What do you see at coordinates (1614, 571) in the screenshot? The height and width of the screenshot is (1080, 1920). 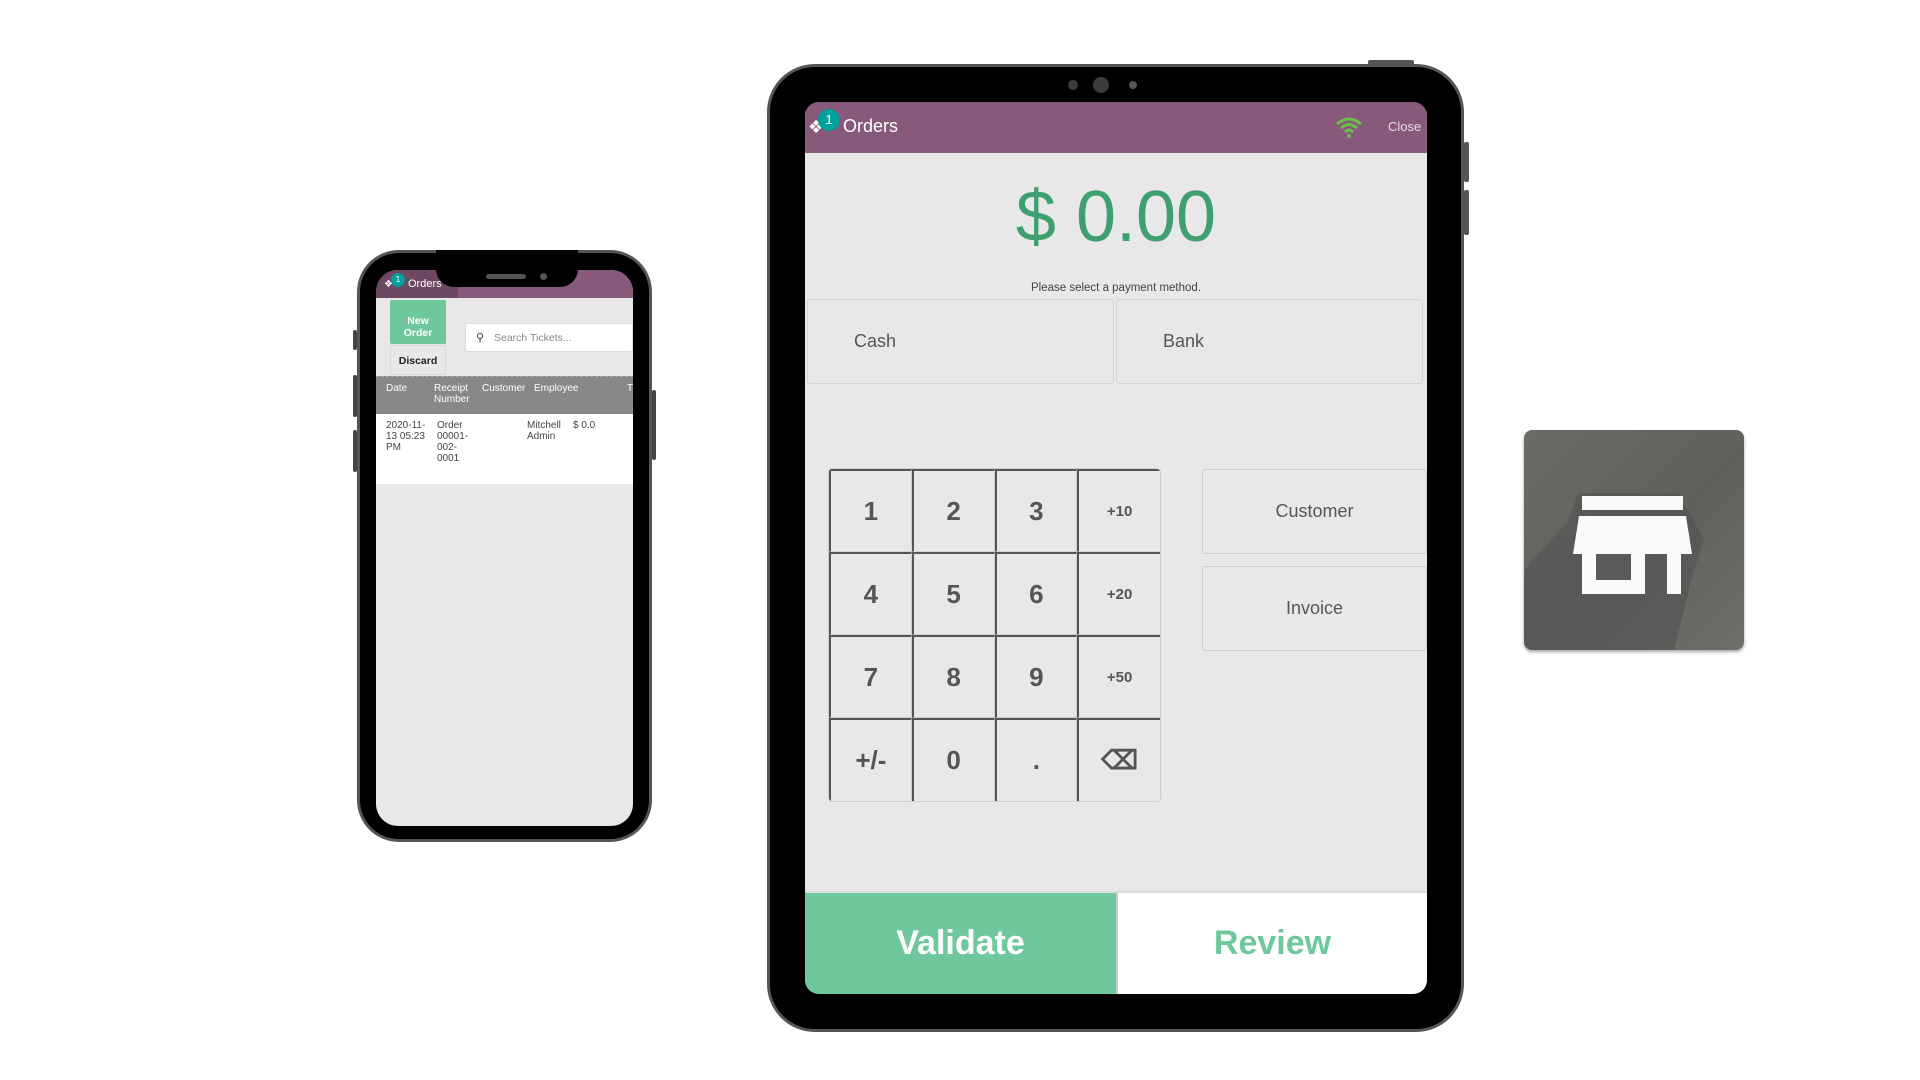 I see `store-icon` at bounding box center [1614, 571].